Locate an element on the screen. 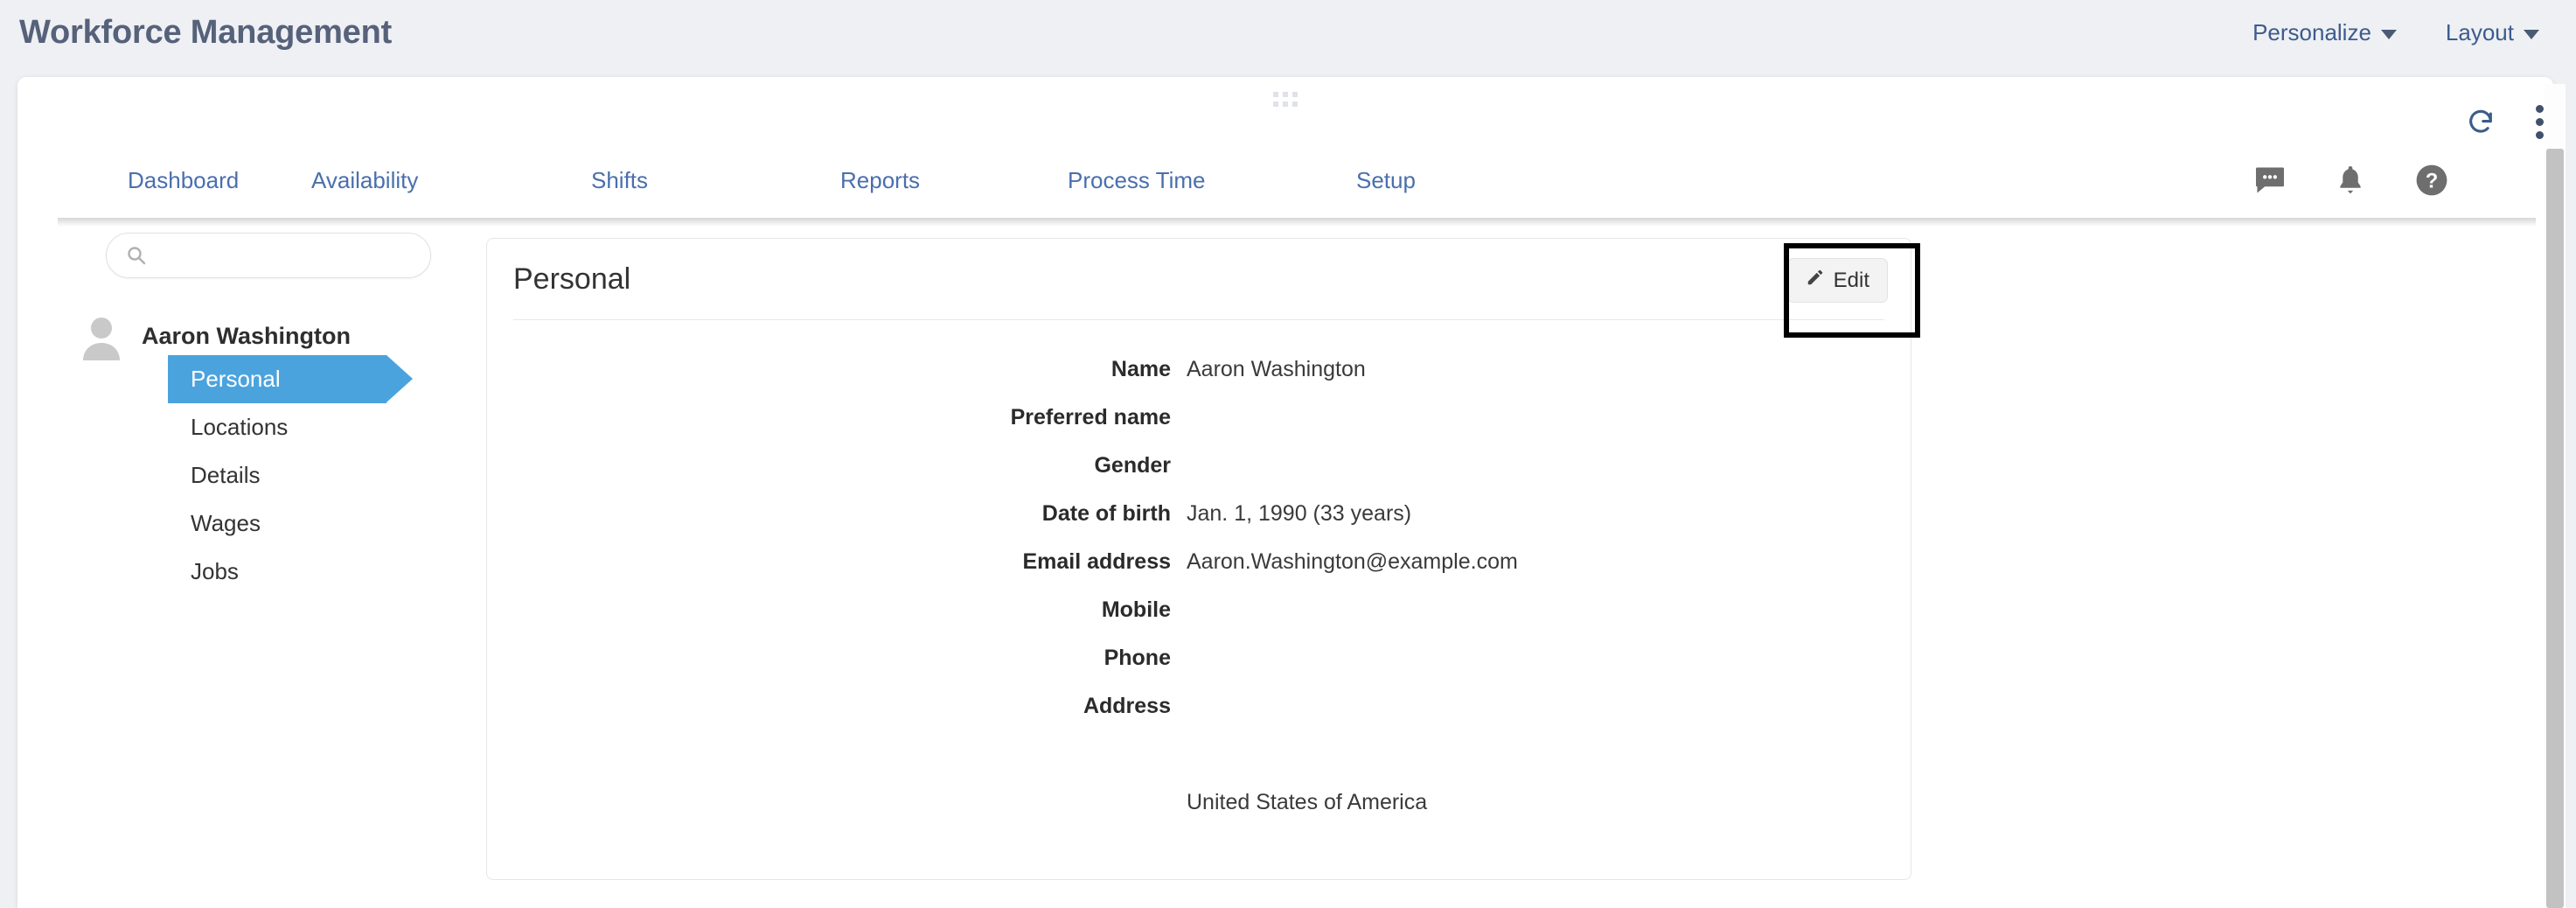  field-row-spacer is located at coordinates (1199, 766).